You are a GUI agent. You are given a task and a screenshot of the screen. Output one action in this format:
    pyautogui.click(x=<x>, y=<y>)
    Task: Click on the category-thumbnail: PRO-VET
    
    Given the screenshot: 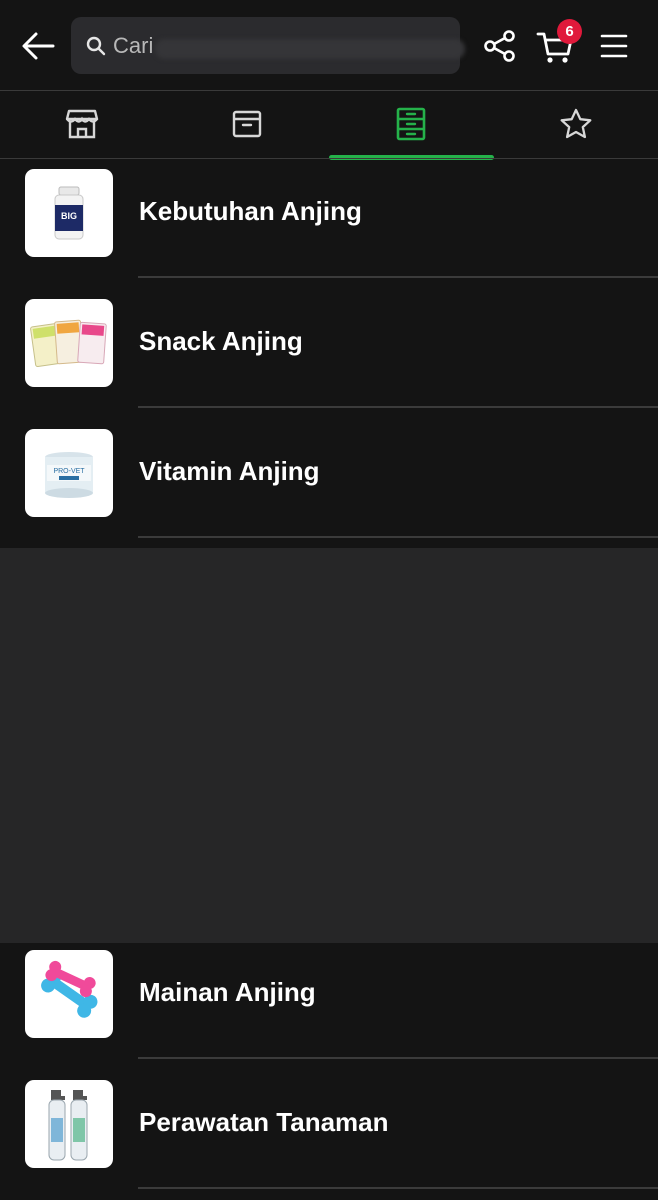 What is the action you would take?
    pyautogui.click(x=69, y=473)
    